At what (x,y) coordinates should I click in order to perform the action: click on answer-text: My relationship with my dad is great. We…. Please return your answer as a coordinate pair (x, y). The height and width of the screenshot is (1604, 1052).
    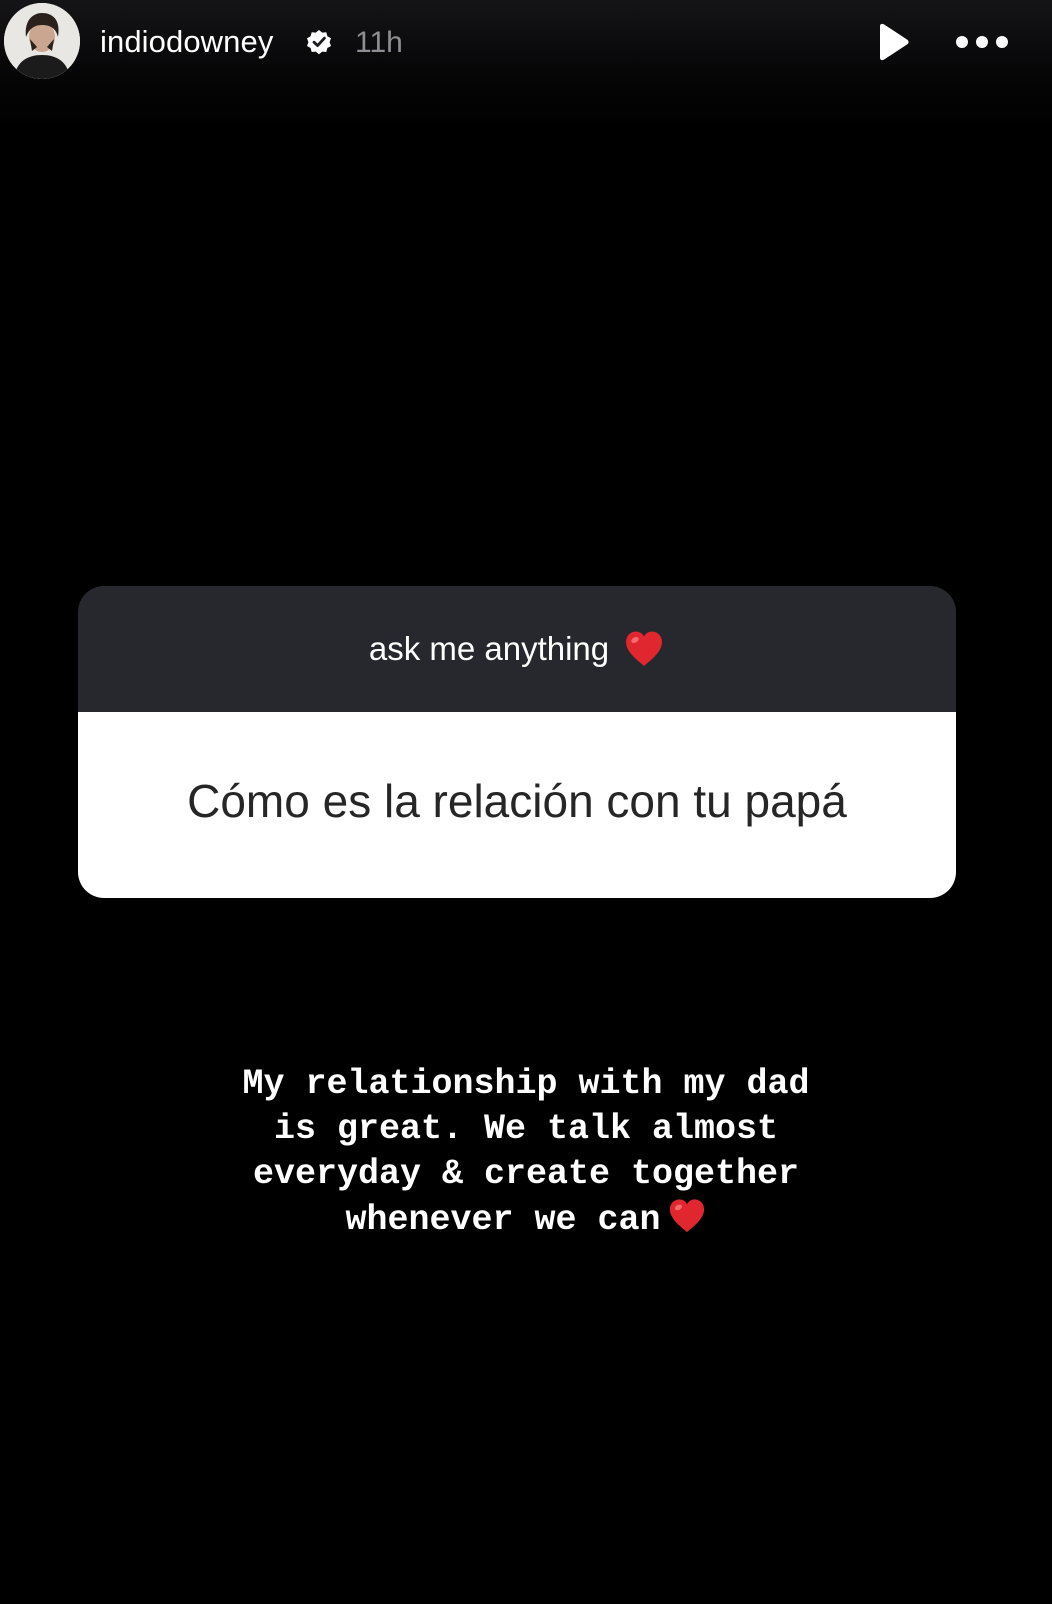
    Looking at the image, I should click on (526, 1152).